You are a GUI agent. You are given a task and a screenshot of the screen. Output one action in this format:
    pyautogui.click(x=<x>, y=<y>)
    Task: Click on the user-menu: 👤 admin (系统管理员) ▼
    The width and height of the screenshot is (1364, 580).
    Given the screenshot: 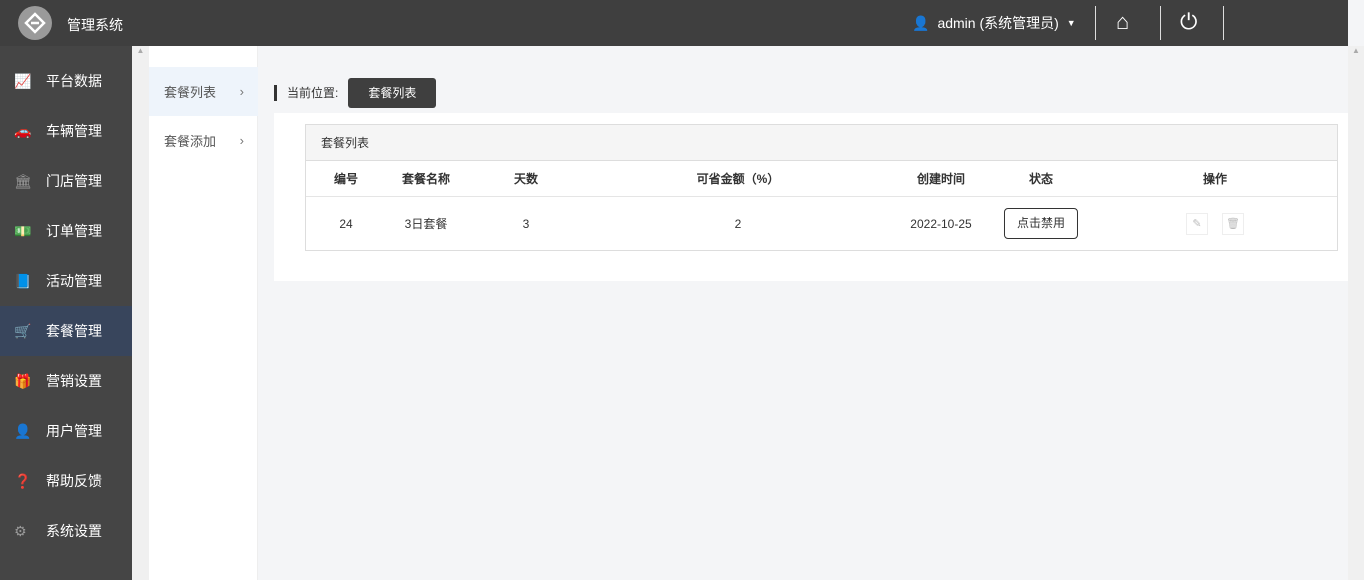 What is the action you would take?
    pyautogui.click(x=994, y=23)
    